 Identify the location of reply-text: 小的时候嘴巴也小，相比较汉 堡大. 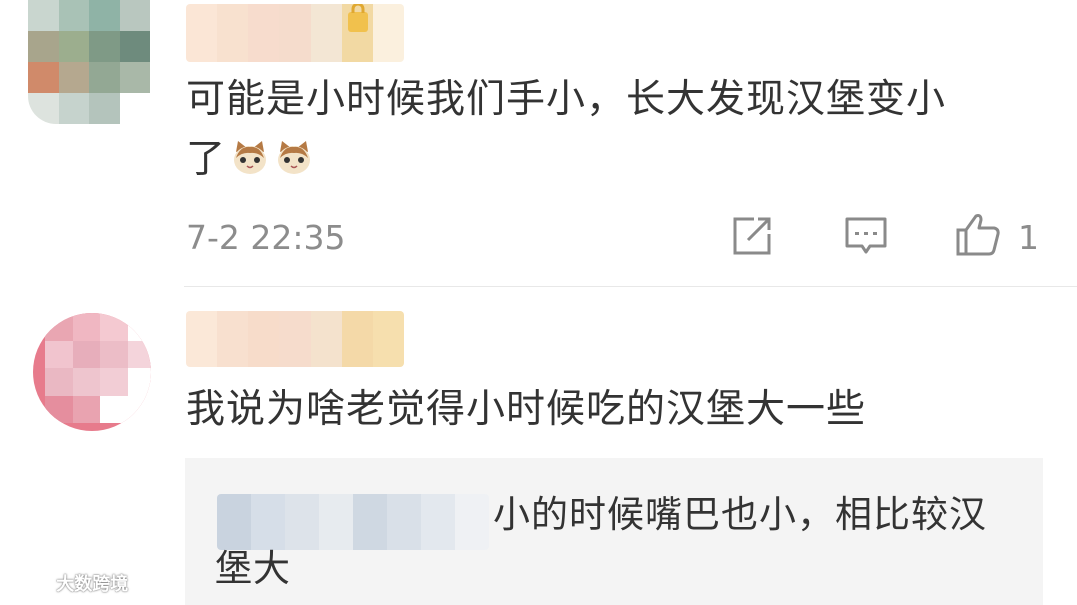
(615, 542).